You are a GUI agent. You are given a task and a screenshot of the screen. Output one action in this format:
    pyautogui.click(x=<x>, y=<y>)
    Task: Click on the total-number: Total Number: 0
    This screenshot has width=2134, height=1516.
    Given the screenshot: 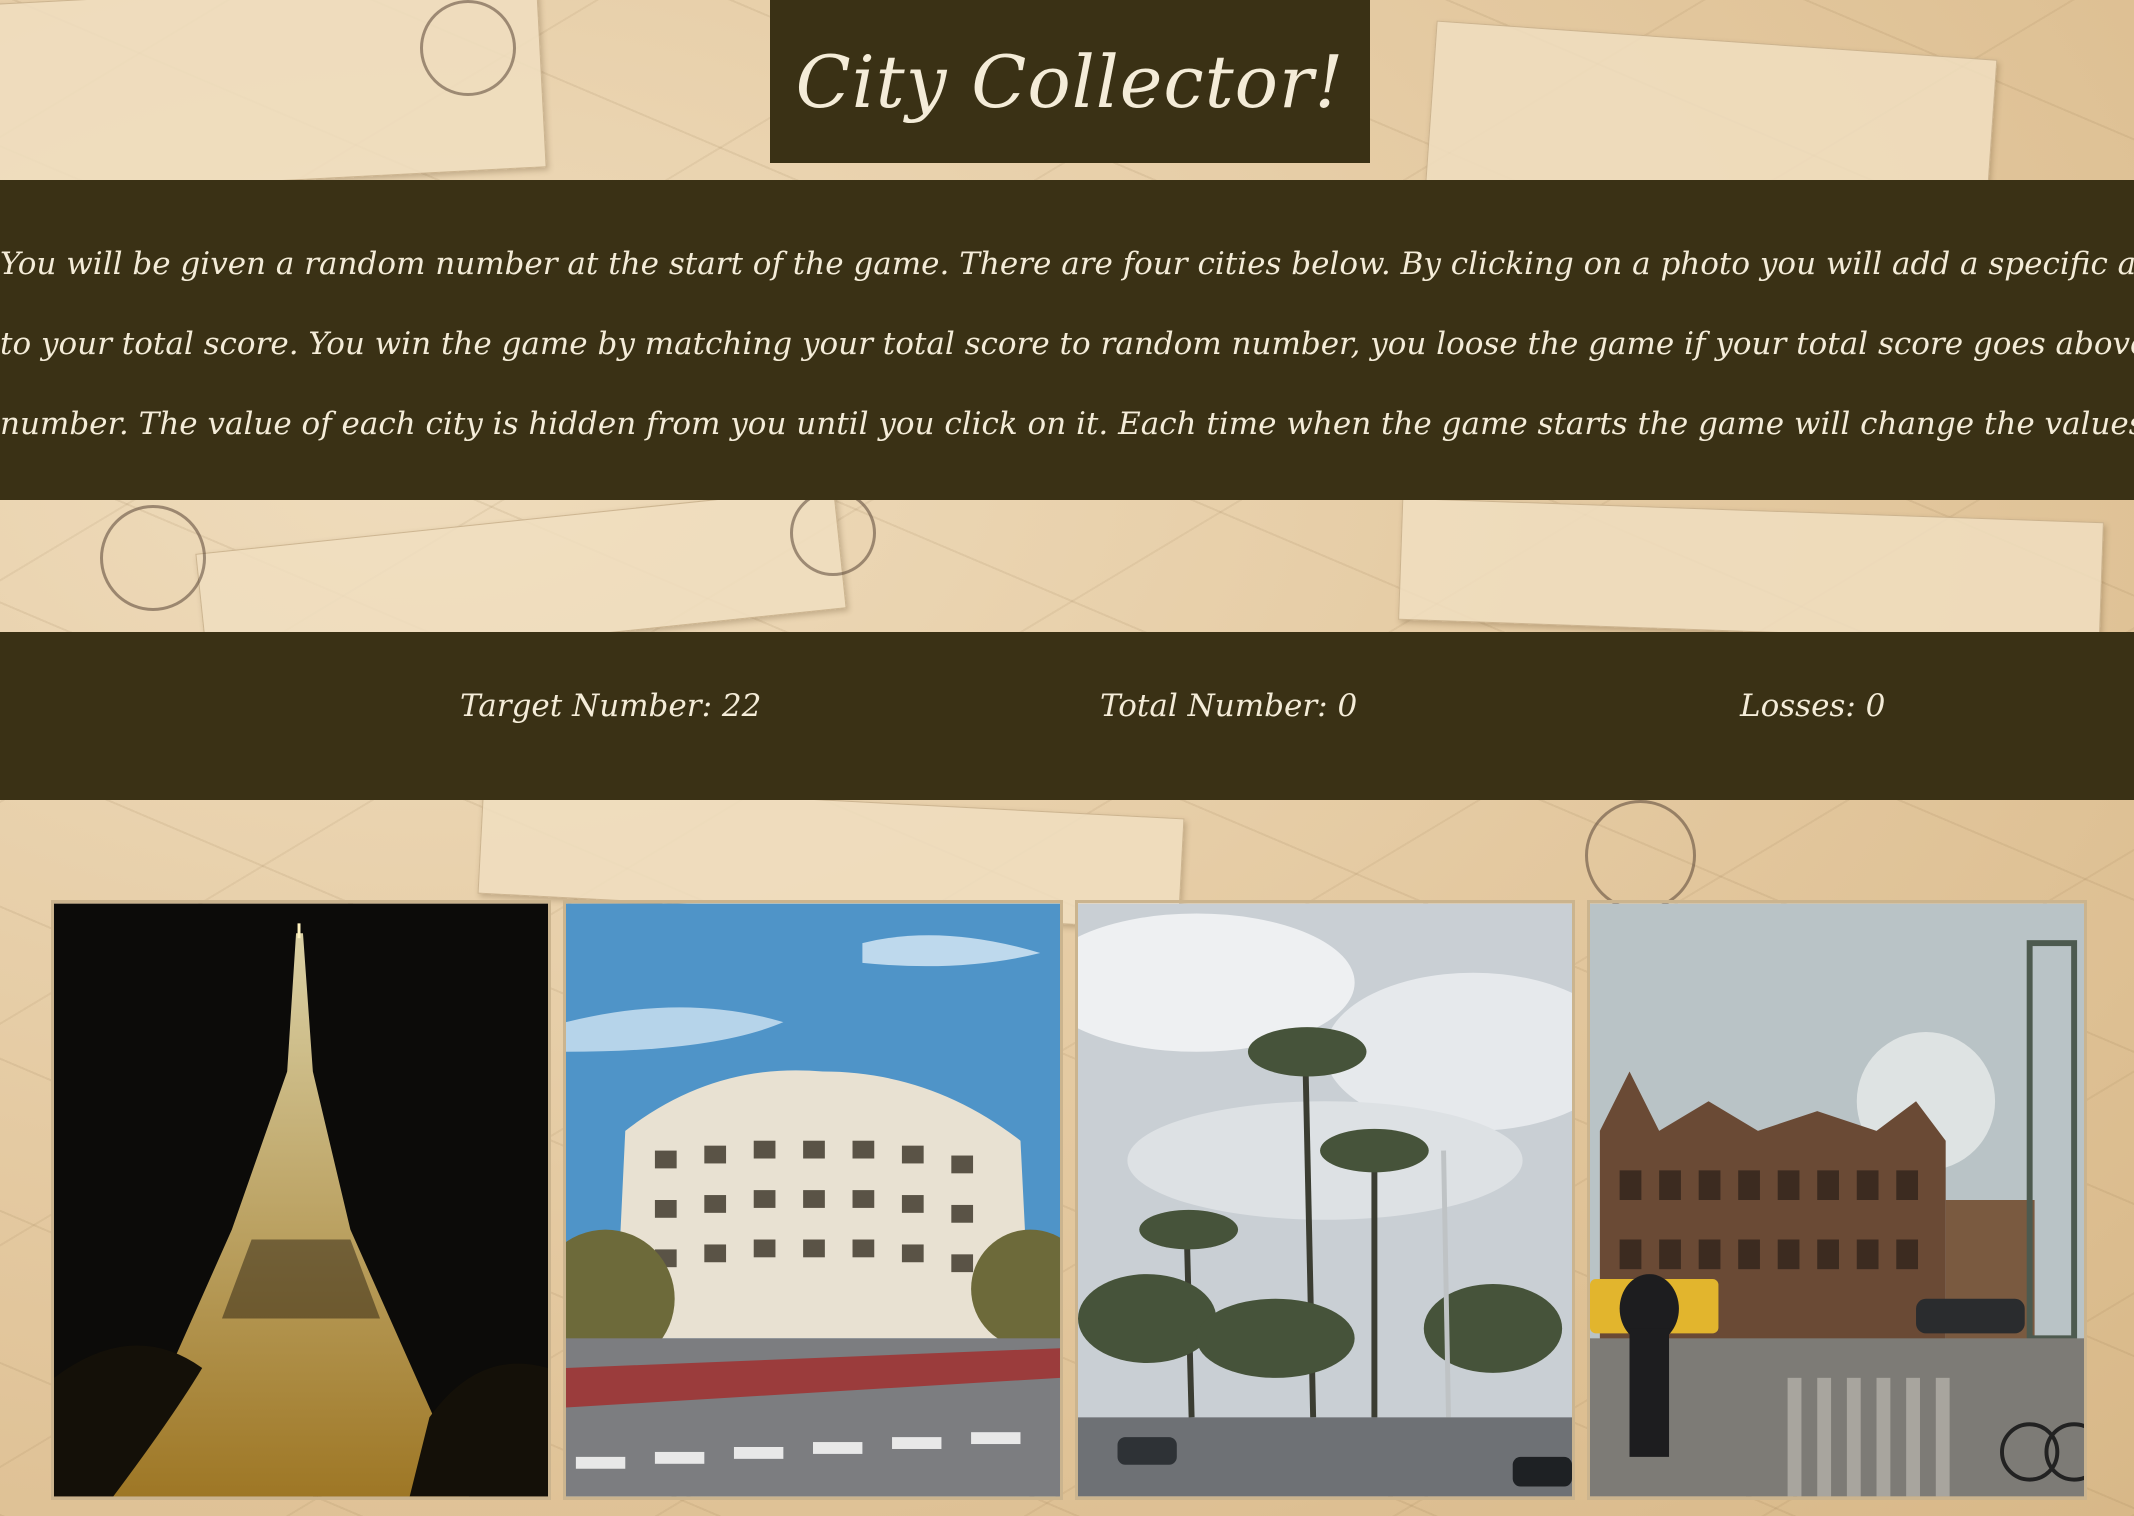 What is the action you would take?
    pyautogui.click(x=1228, y=706)
    